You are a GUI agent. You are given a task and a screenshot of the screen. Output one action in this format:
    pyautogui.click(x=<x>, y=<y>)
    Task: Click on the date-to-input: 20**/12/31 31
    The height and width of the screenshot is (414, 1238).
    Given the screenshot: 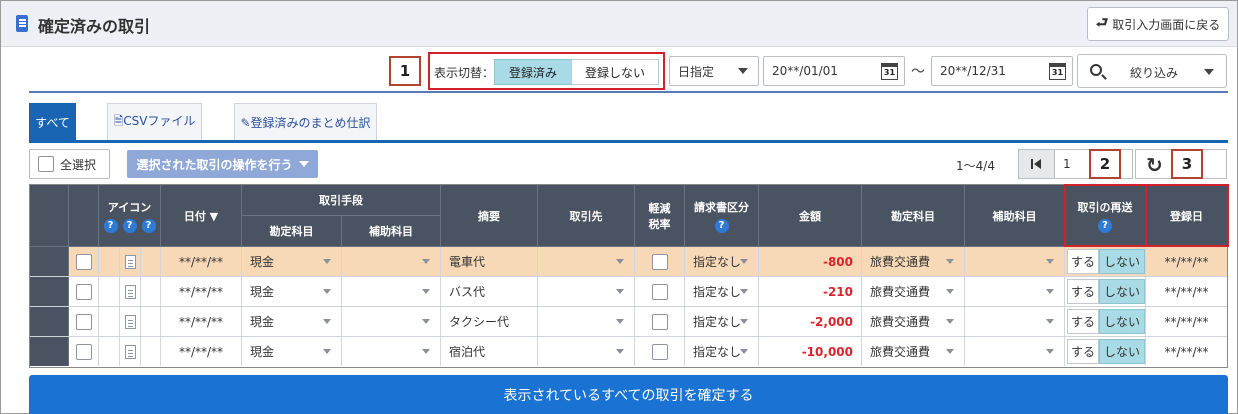 What is the action you would take?
    pyautogui.click(x=1002, y=71)
    